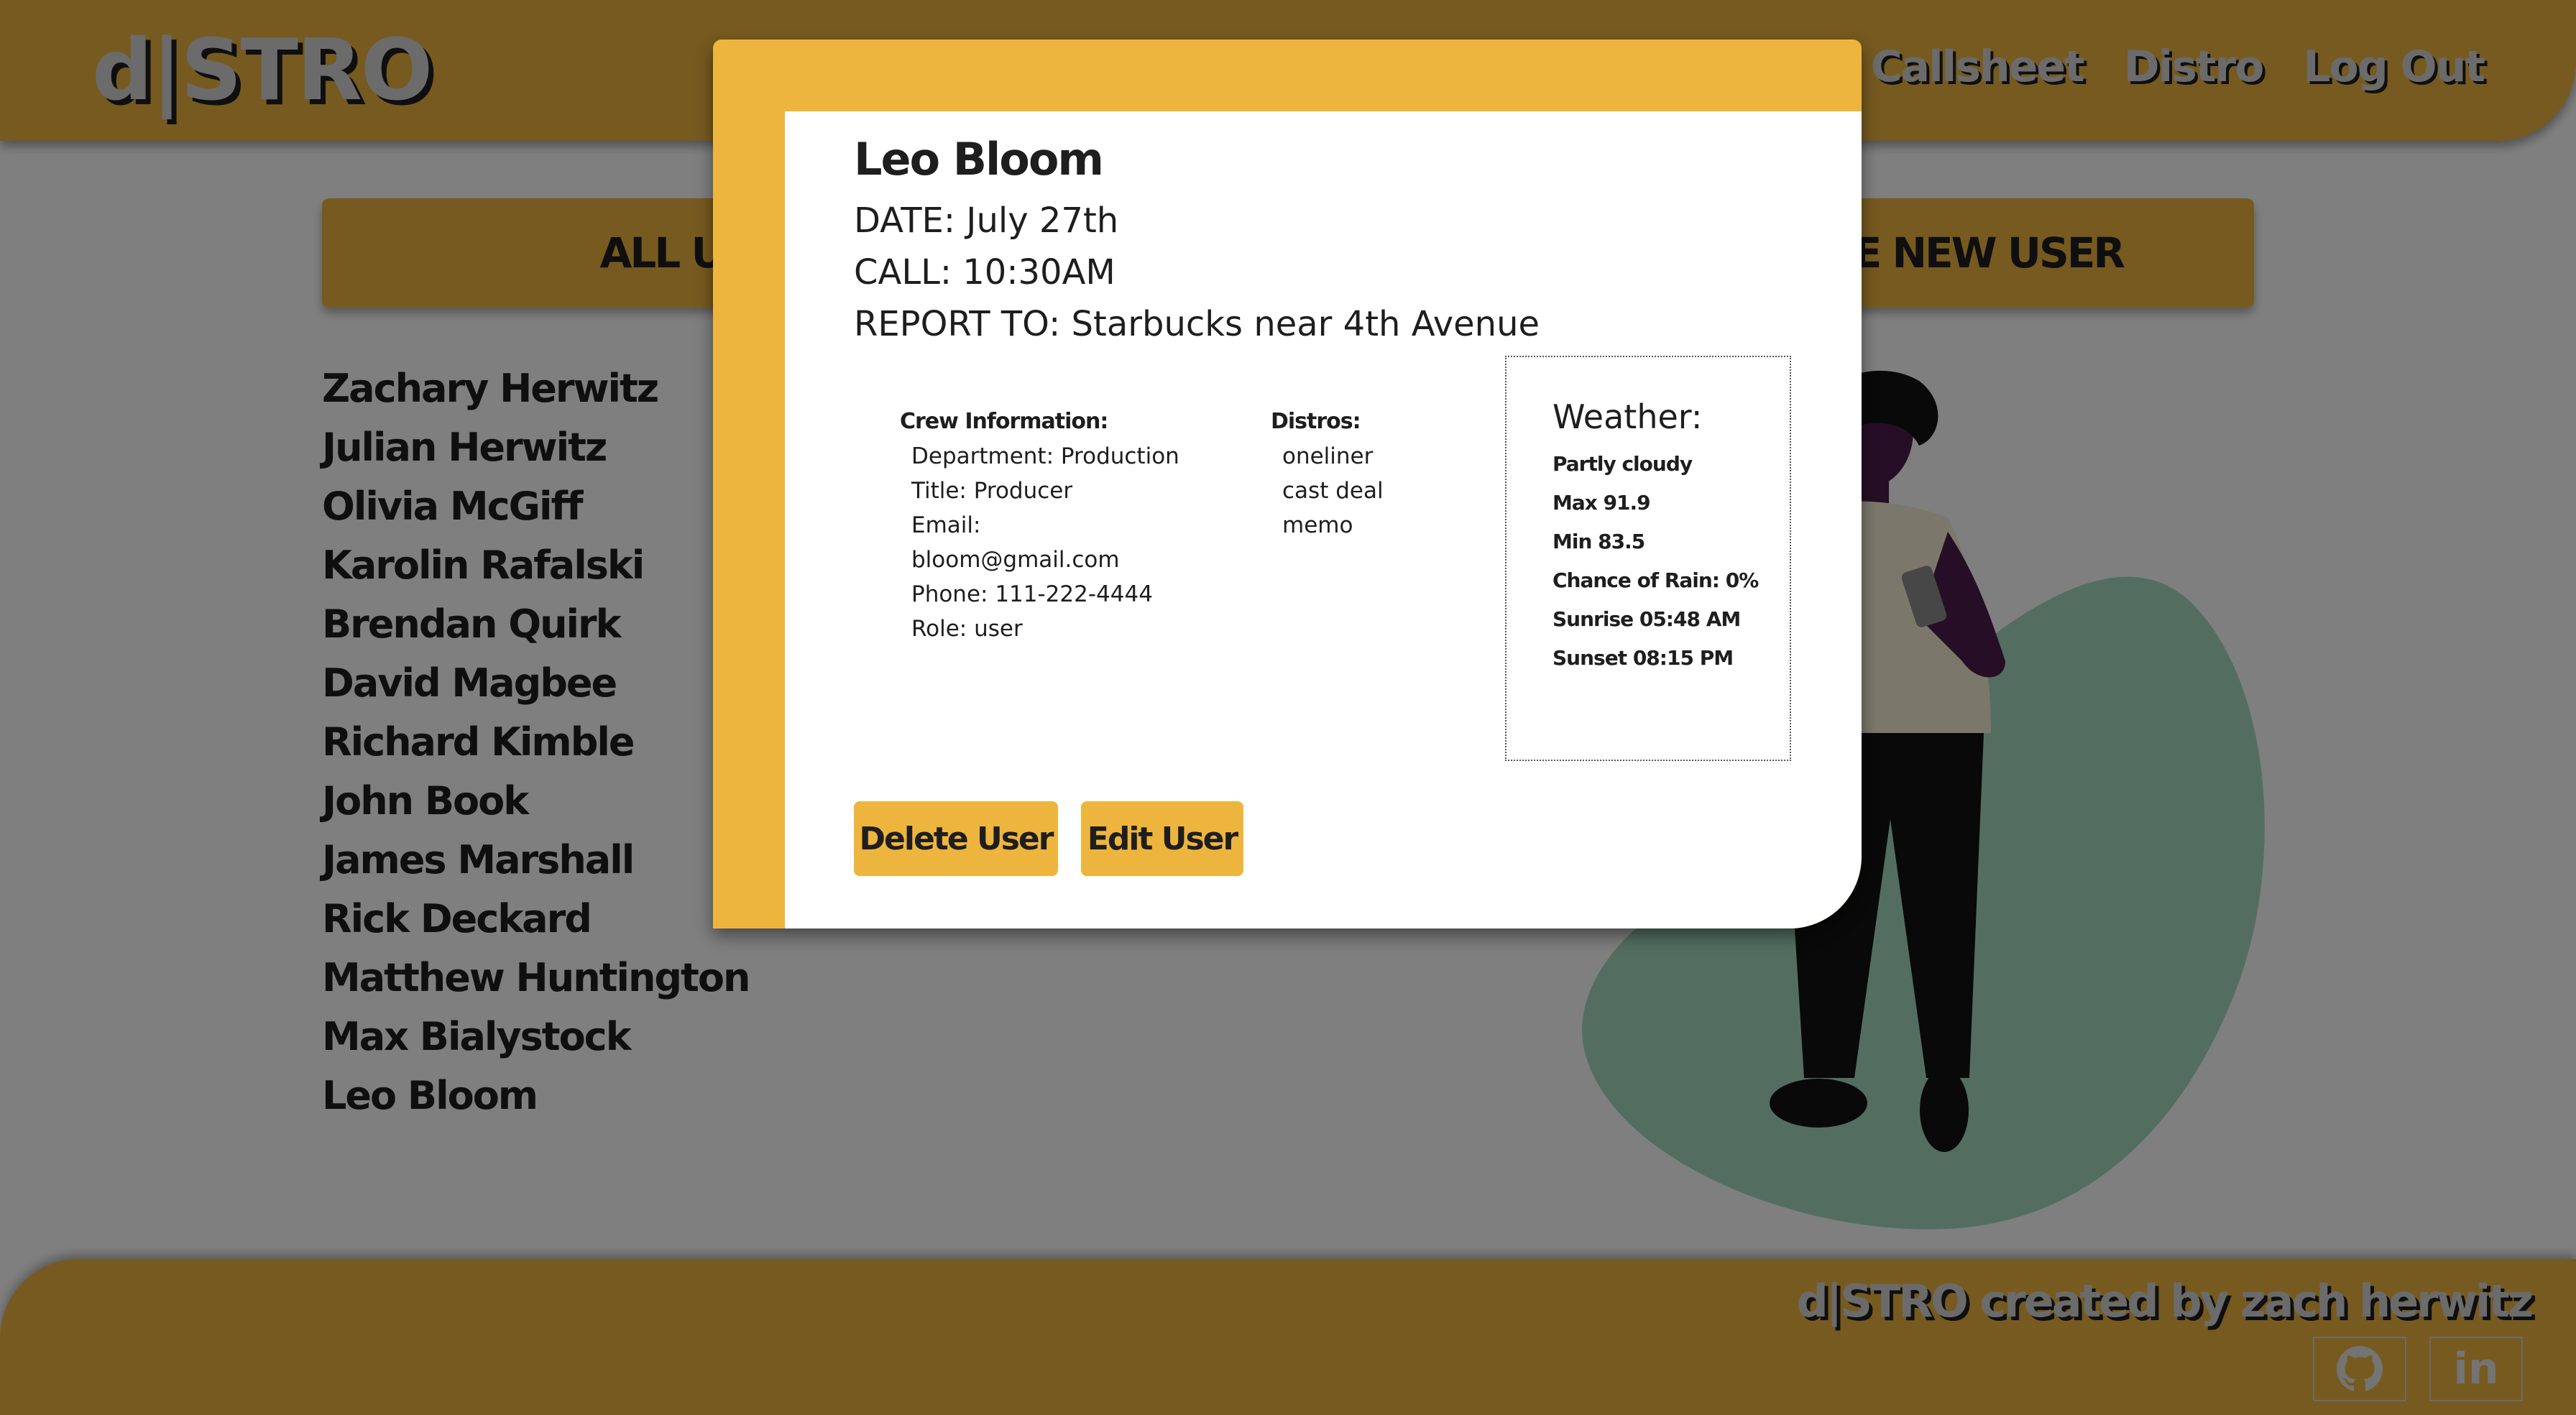 The image size is (2576, 1415). Describe the element at coordinates (1598, 541) in the screenshot. I see `weather-min: Min 83.5` at that location.